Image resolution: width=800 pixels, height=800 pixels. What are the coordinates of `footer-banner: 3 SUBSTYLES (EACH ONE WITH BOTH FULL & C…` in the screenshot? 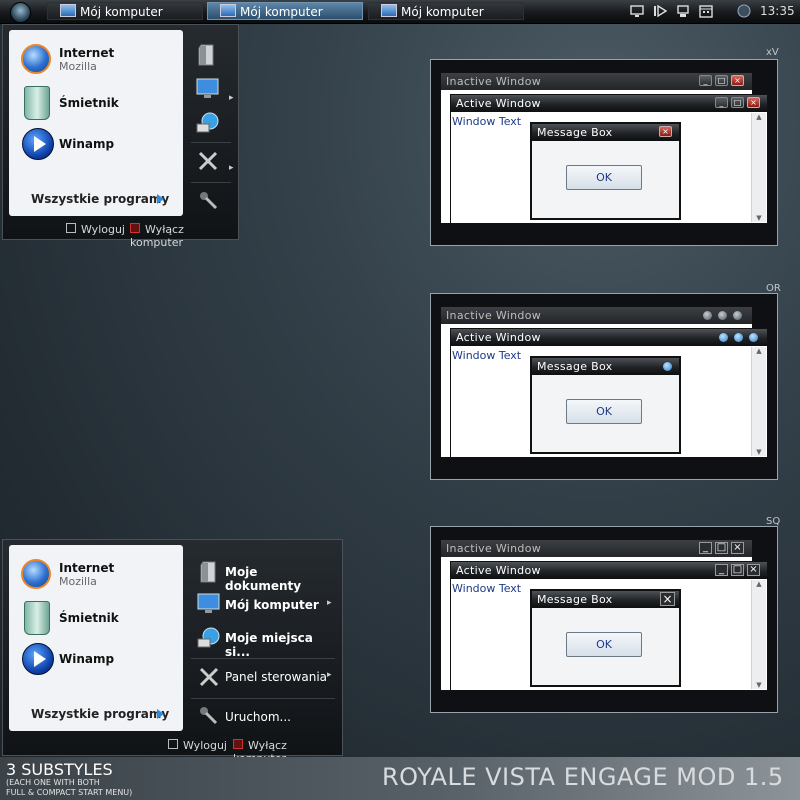 It's located at (400, 778).